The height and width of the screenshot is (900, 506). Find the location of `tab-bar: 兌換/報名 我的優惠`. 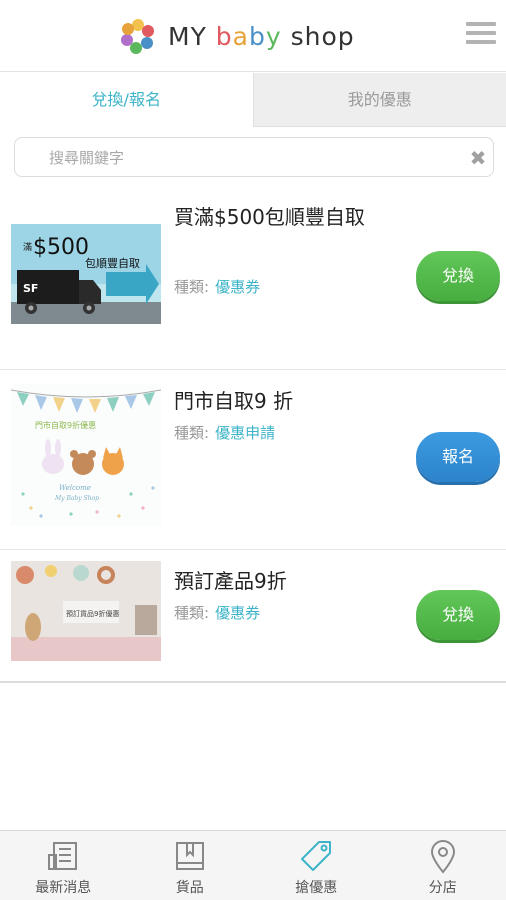

tab-bar: 兌換/報名 我的優惠 is located at coordinates (253, 100).